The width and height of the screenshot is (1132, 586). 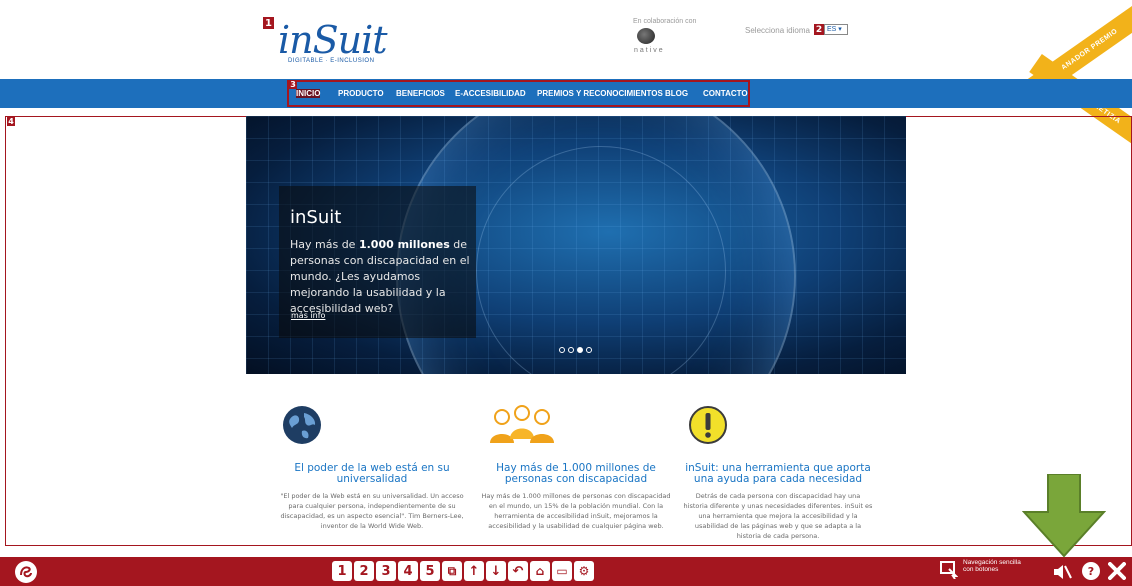 I want to click on language-select: ES ▾, so click(x=836, y=29).